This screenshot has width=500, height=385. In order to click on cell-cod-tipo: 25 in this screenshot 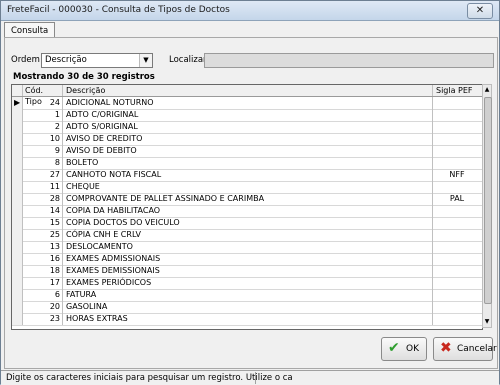, I will do `click(43, 235)`.